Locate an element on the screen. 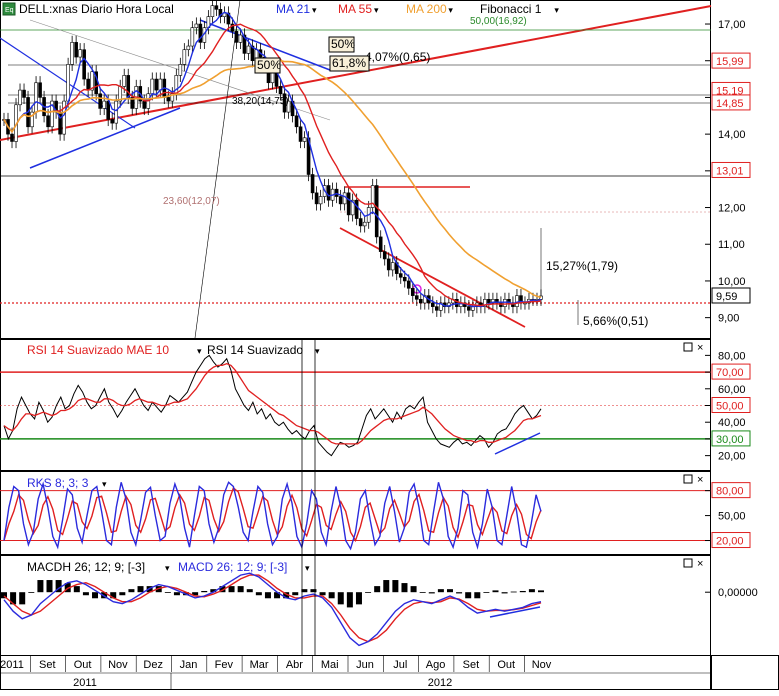  y-tick-label: 80,00 is located at coordinates (732, 356).